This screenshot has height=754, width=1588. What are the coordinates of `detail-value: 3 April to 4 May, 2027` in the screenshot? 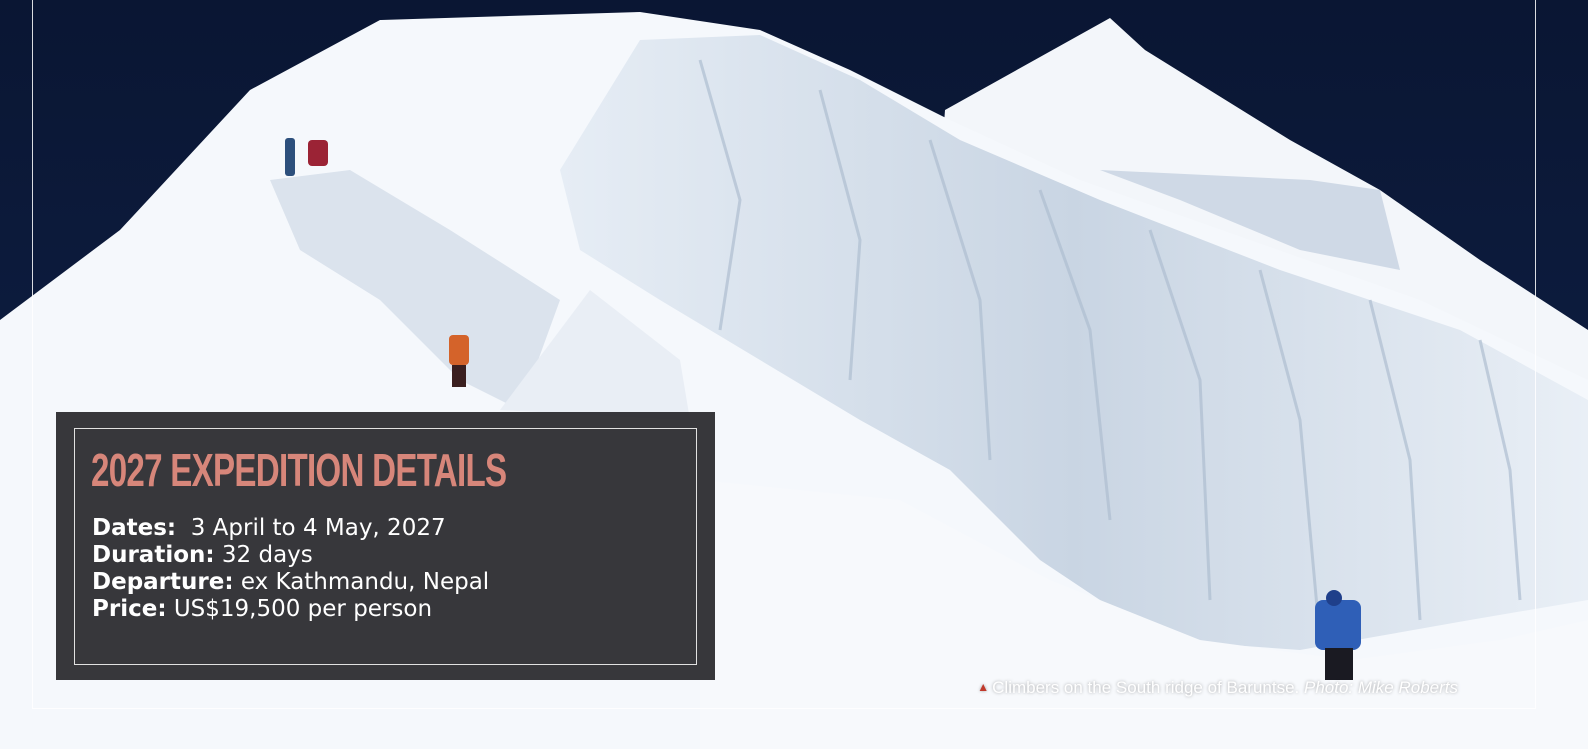 It's located at (311, 528).